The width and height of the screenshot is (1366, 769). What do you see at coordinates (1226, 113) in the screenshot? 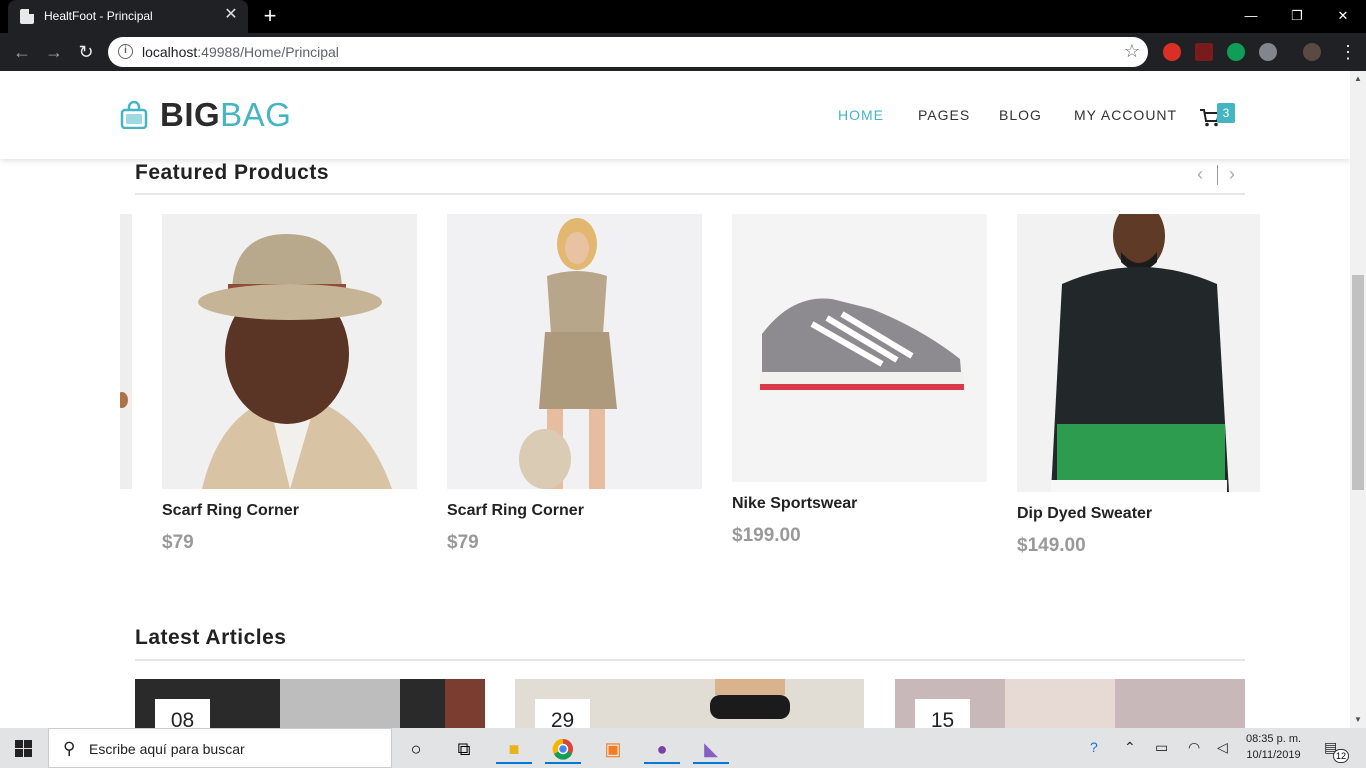
I see `cart-count-badge: 3` at bounding box center [1226, 113].